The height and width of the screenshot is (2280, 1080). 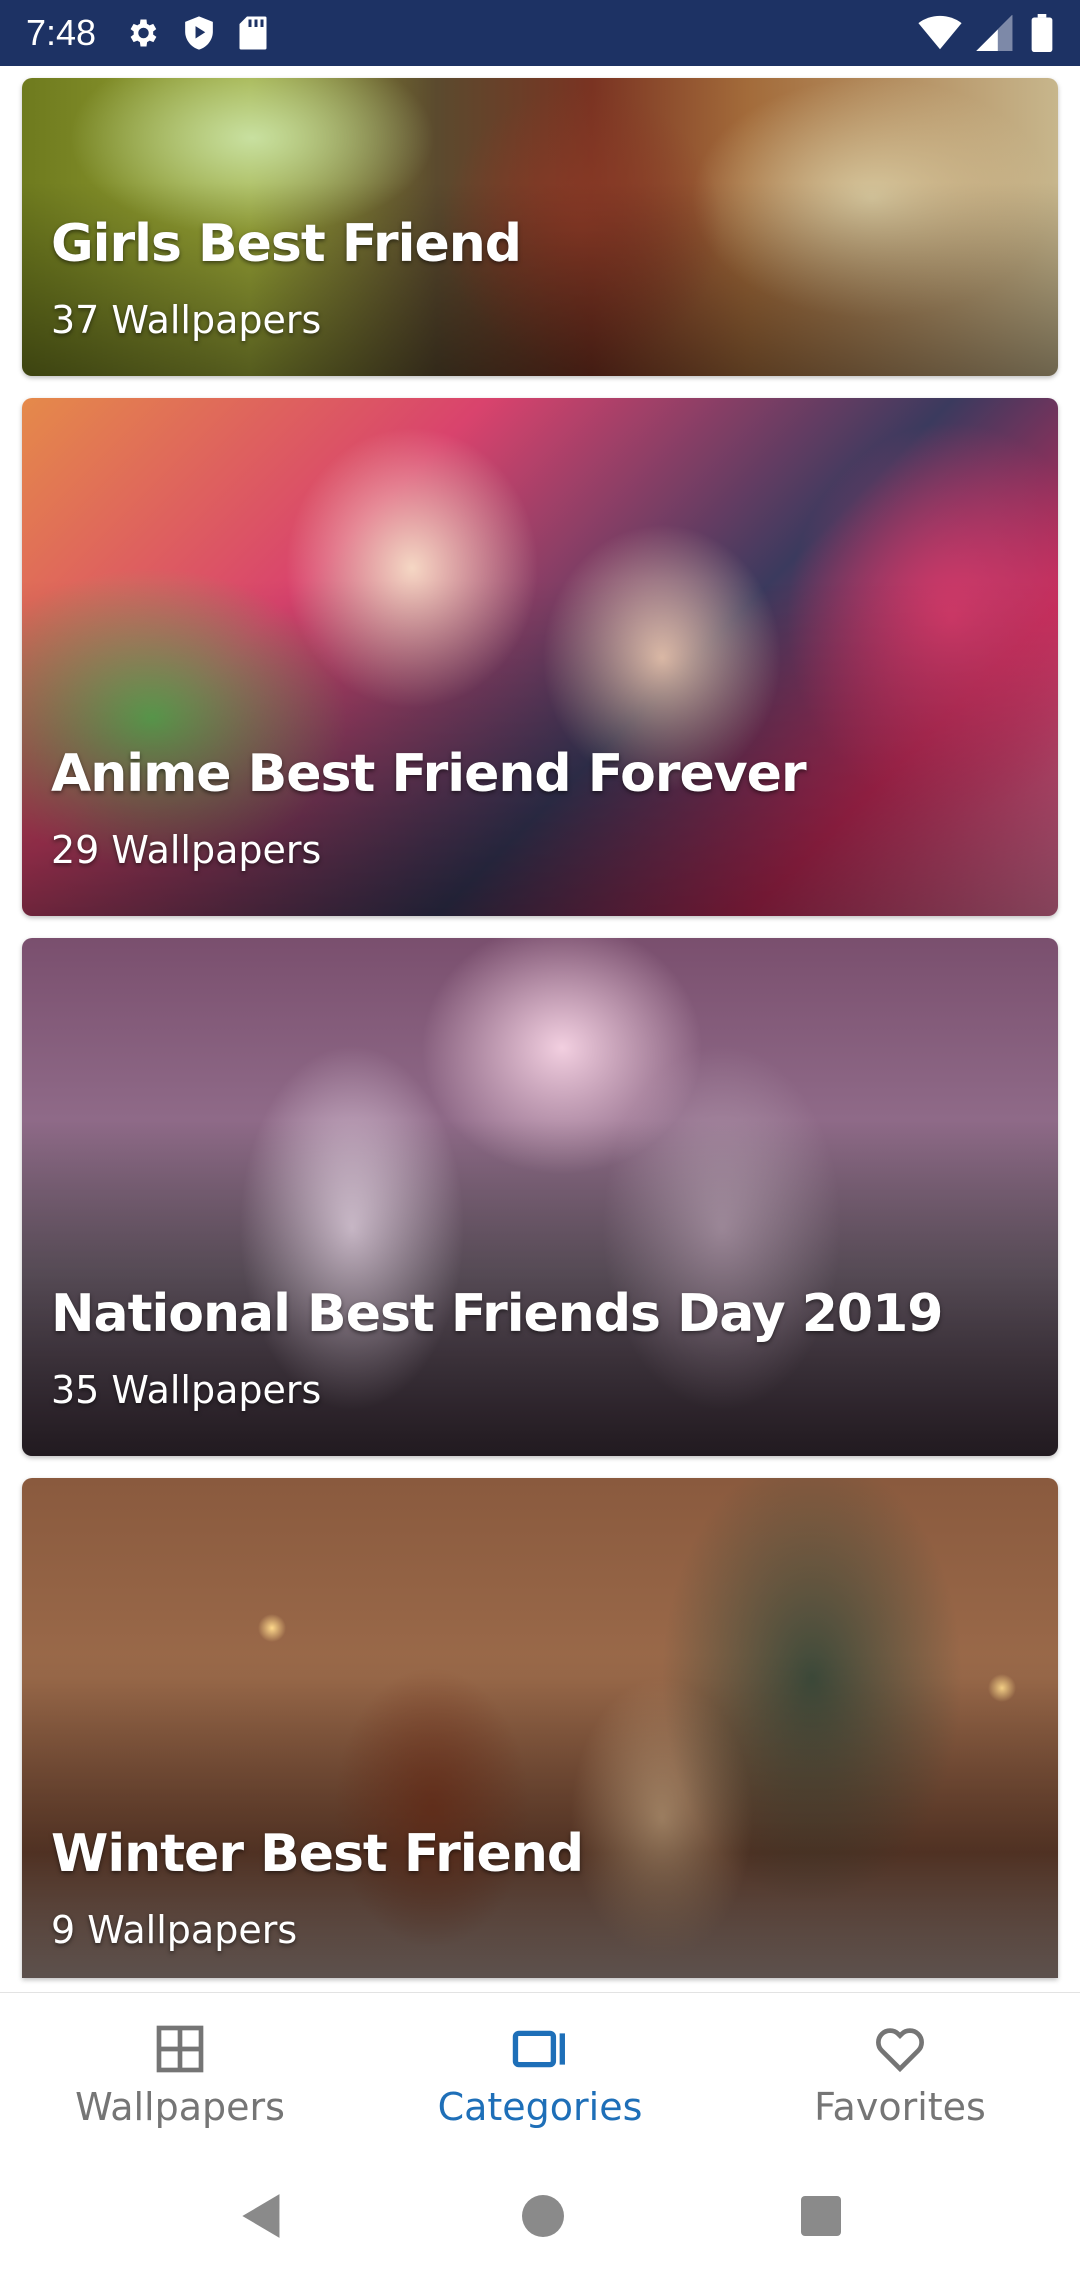 I want to click on category-card: Girls Best Friend 37 Wallpapers, so click(x=540, y=227).